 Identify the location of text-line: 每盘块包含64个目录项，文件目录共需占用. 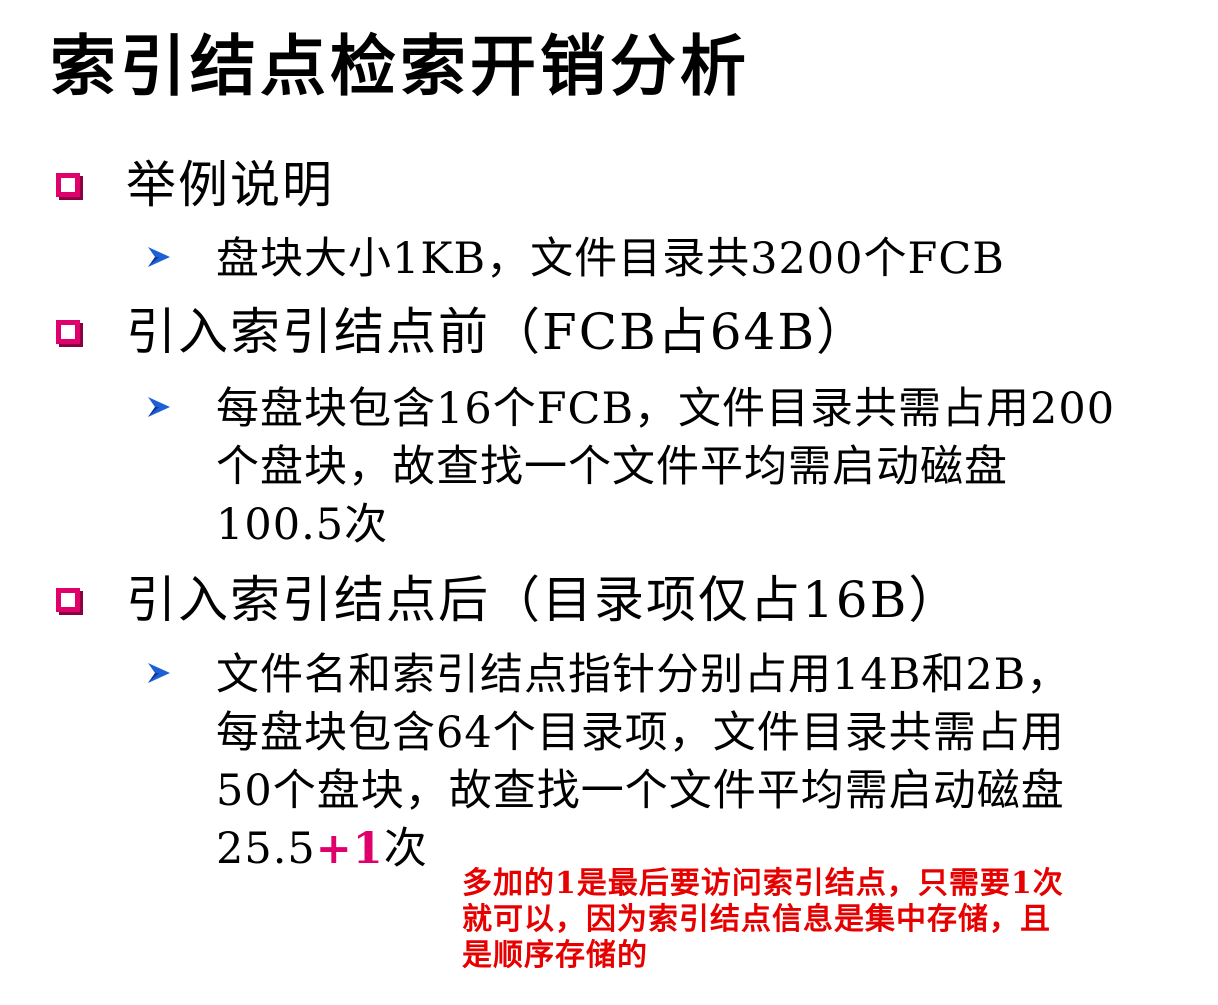
(640, 733).